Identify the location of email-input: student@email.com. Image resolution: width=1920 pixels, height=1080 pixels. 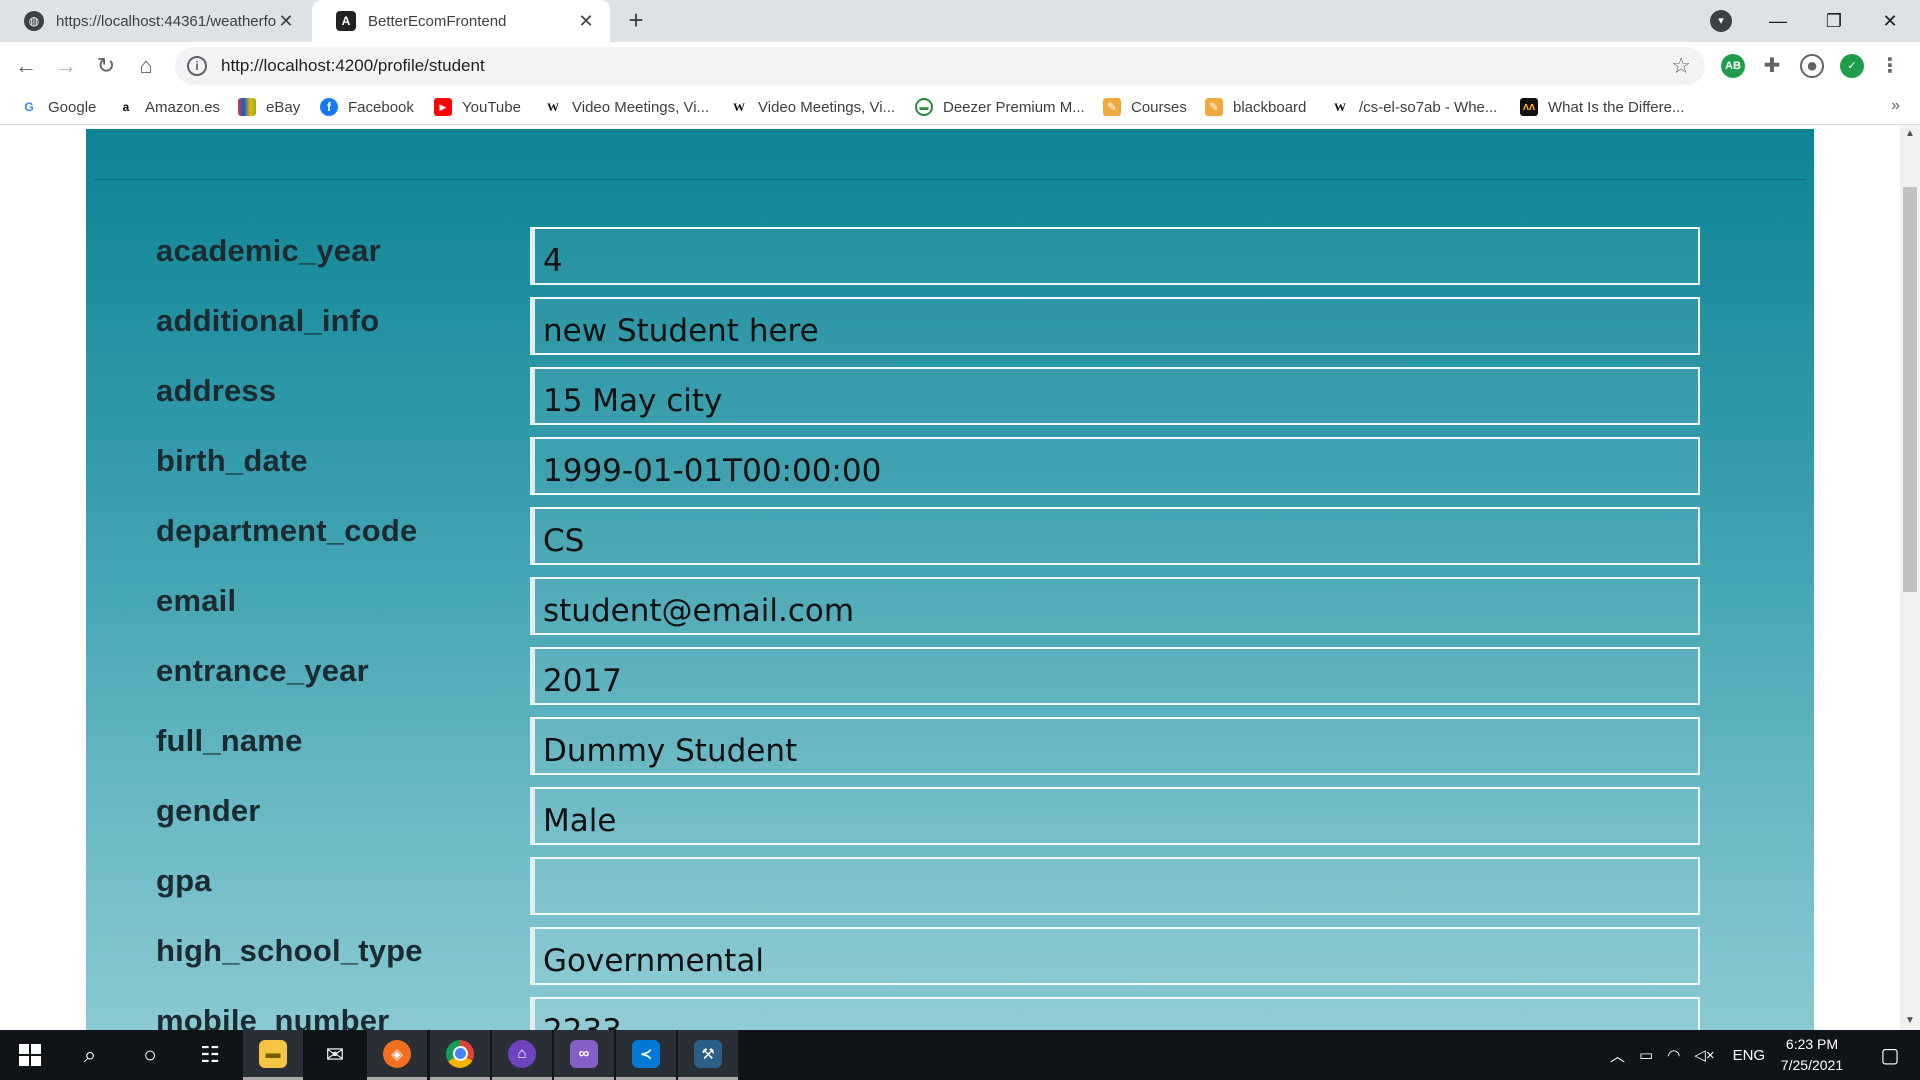
(1115, 606).